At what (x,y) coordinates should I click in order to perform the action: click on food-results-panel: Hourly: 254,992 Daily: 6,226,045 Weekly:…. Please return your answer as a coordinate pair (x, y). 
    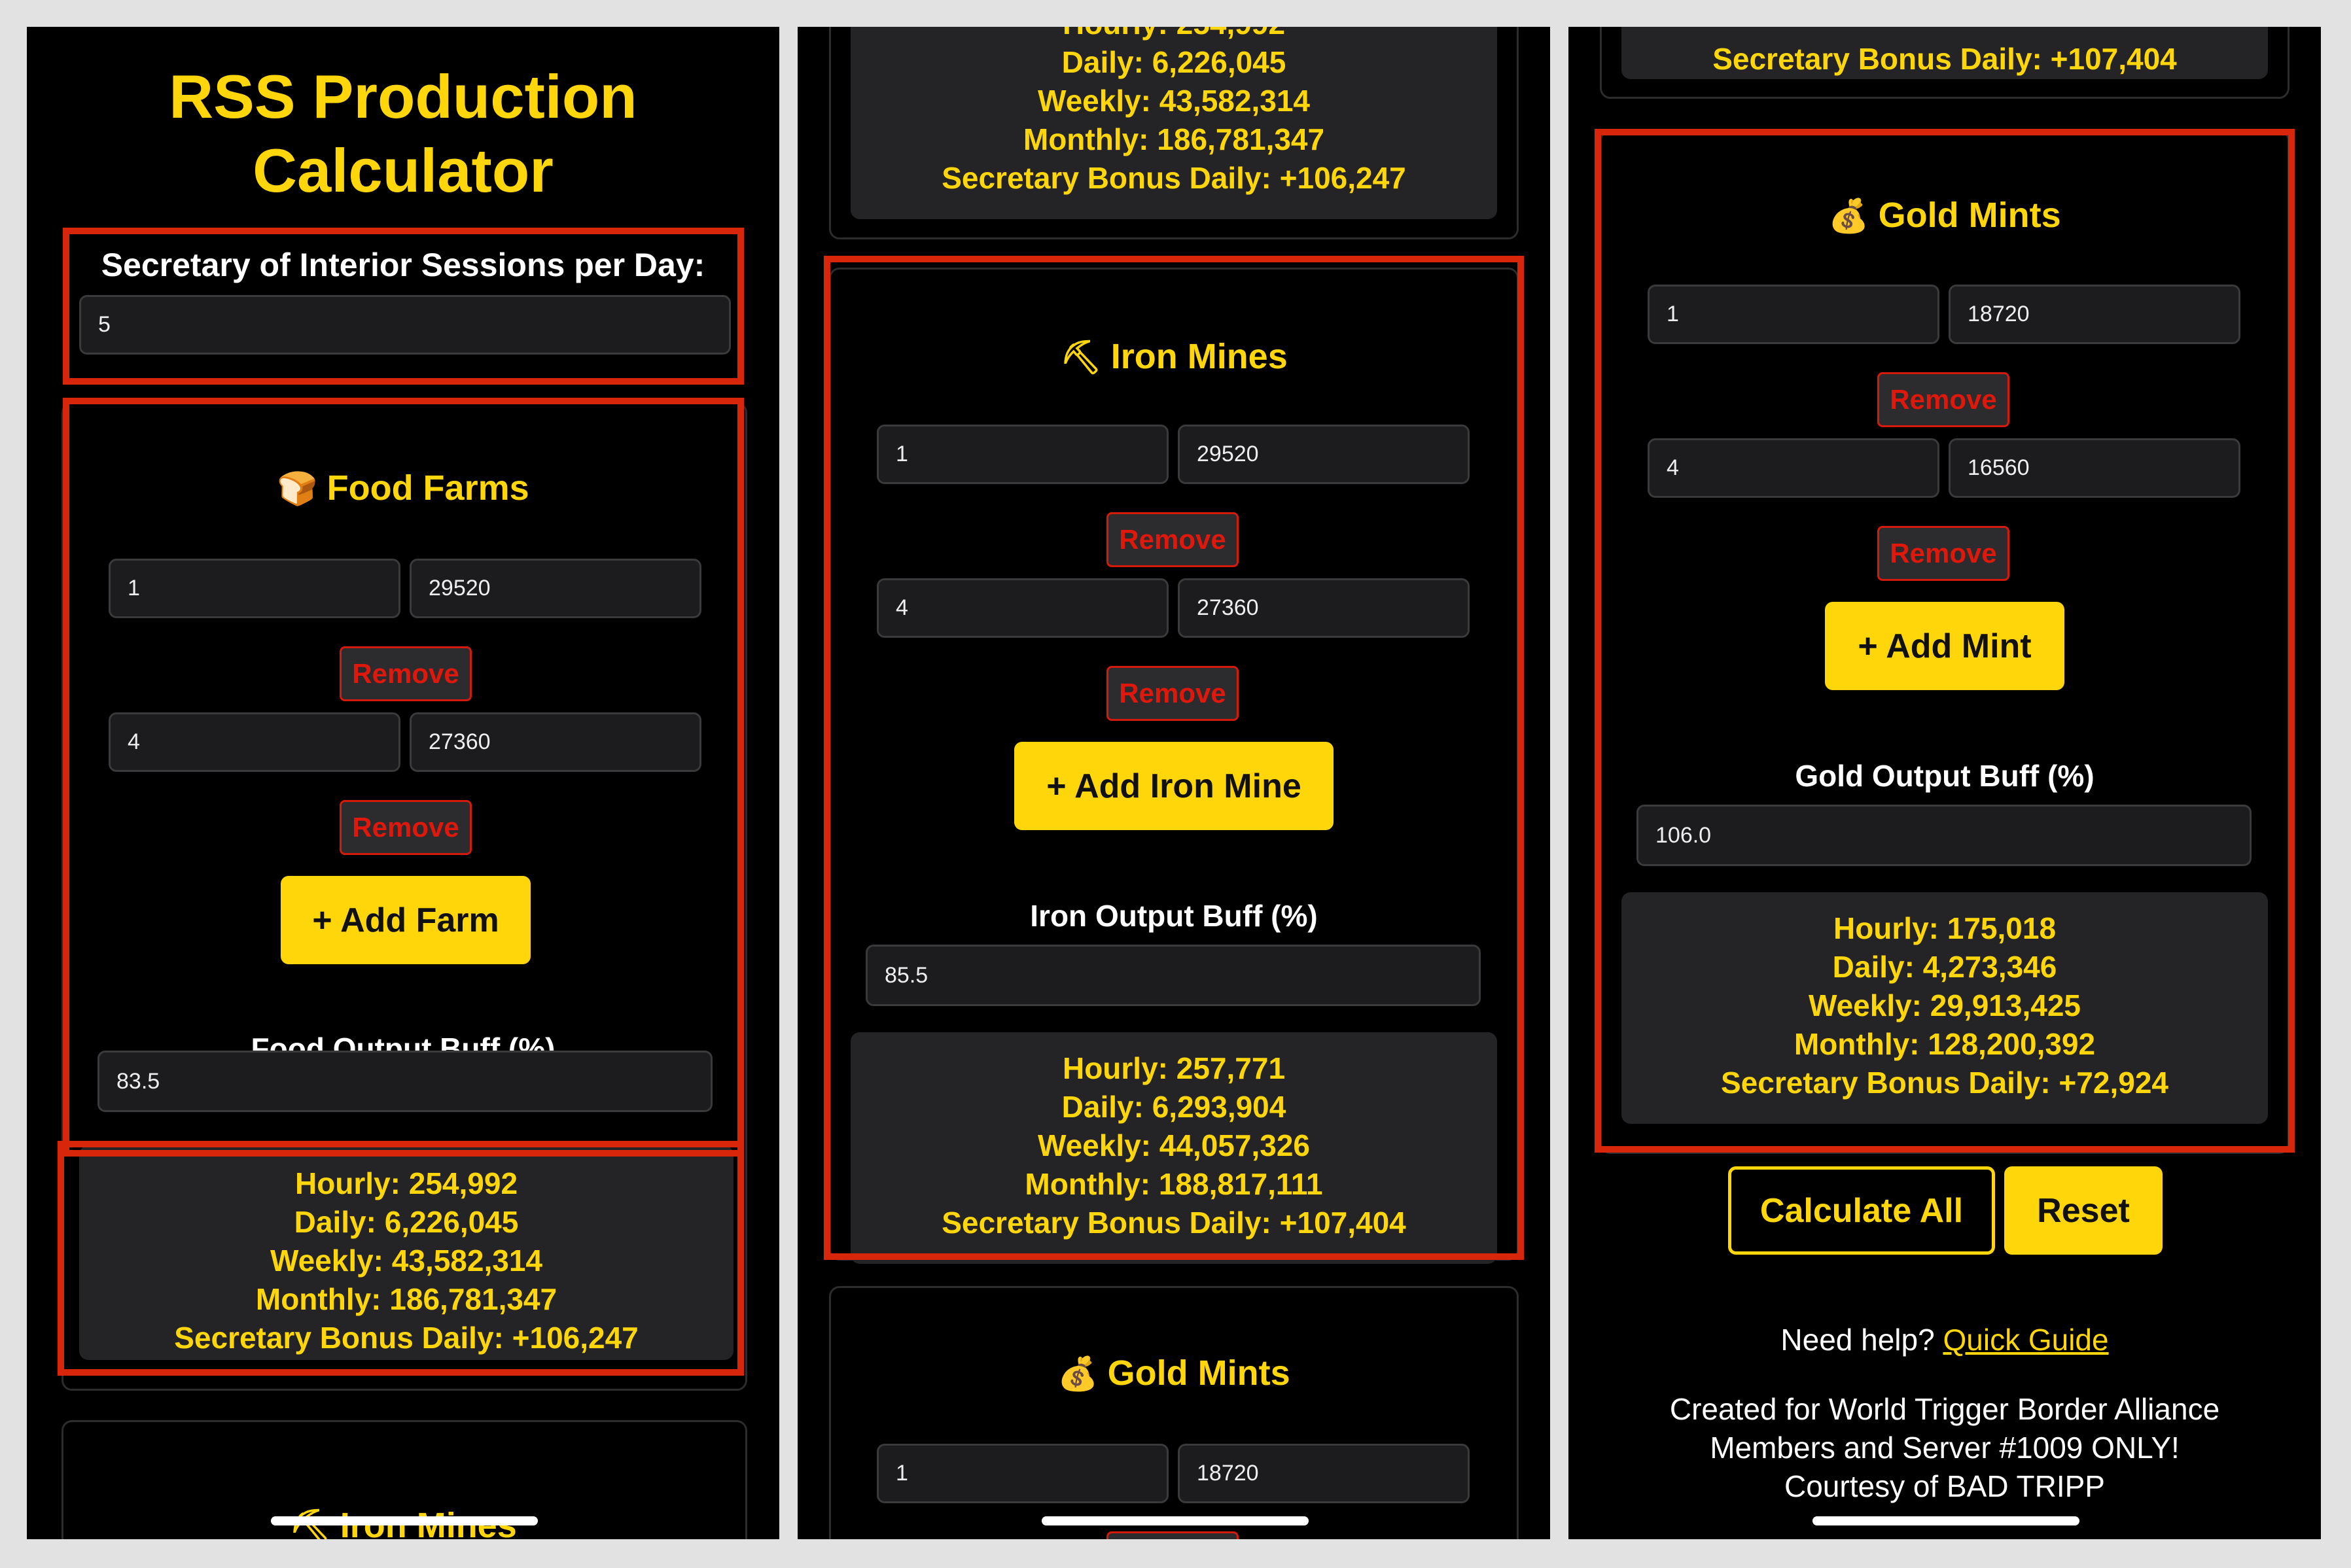
    Looking at the image, I should click on (406, 1252).